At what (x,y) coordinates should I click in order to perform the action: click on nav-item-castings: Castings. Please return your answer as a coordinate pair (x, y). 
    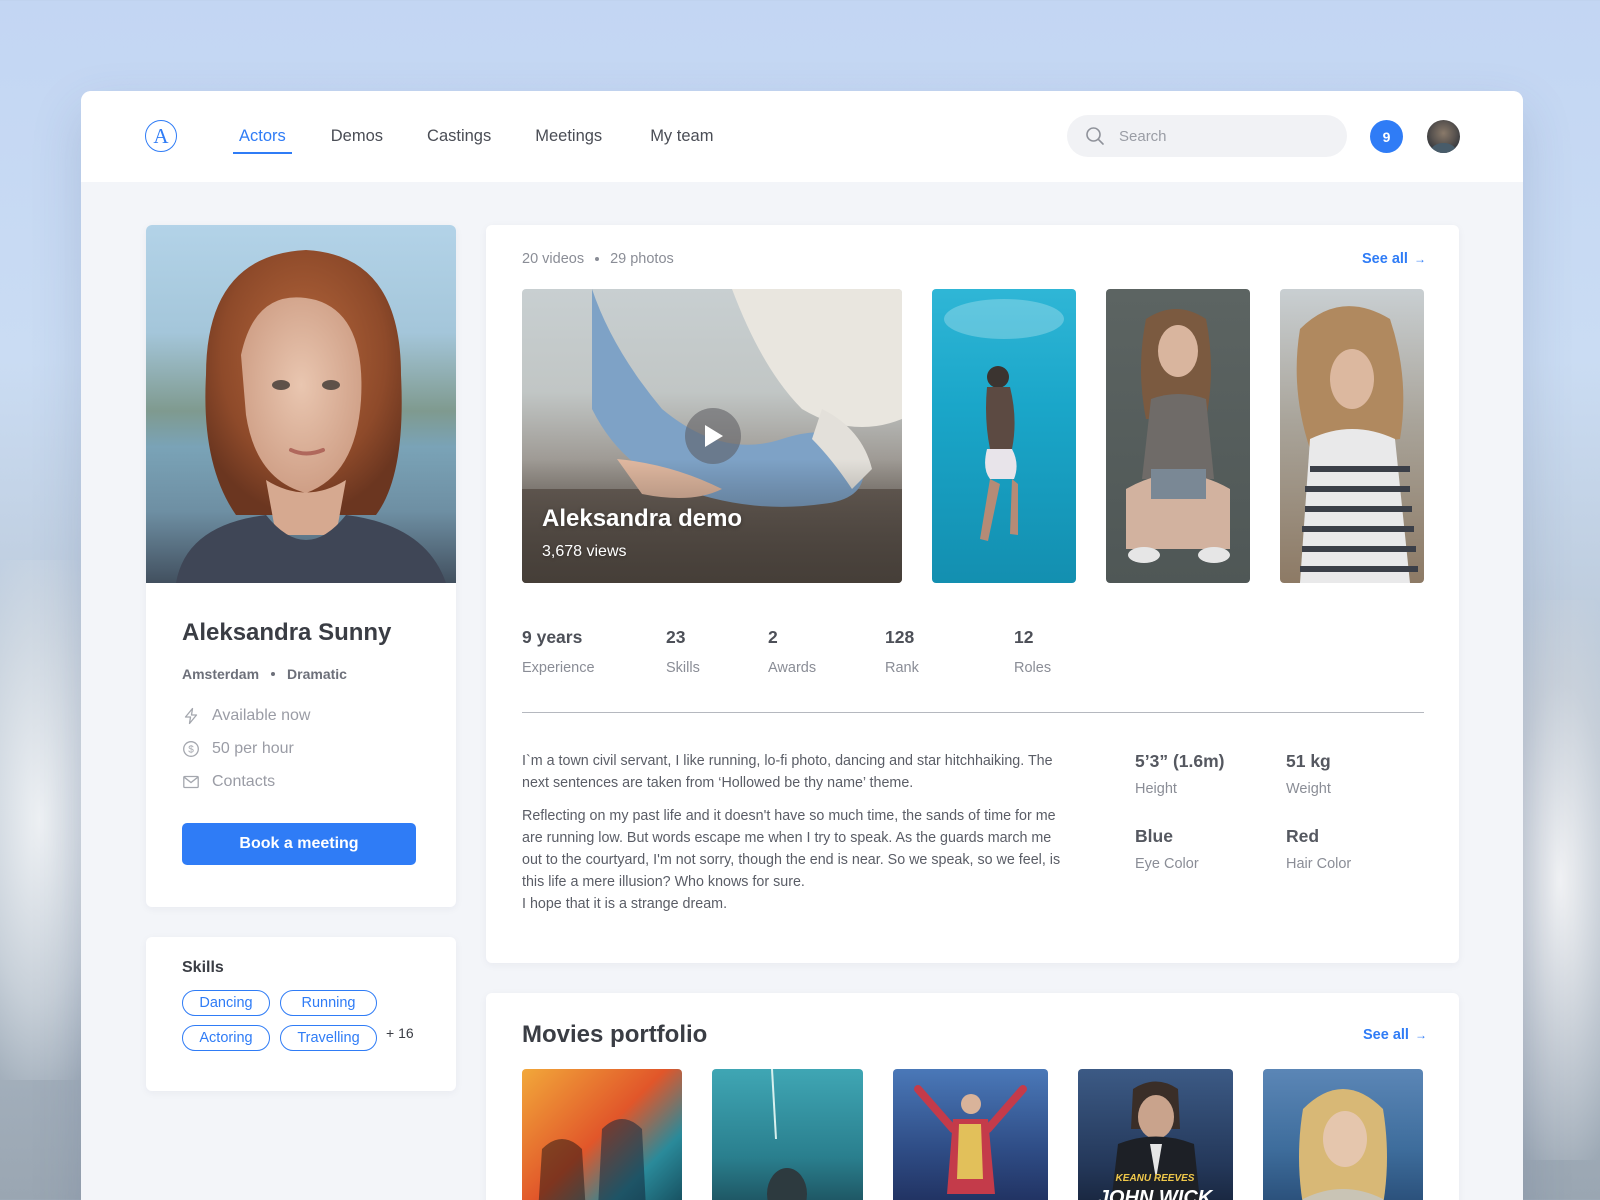
    Looking at the image, I should click on (459, 136).